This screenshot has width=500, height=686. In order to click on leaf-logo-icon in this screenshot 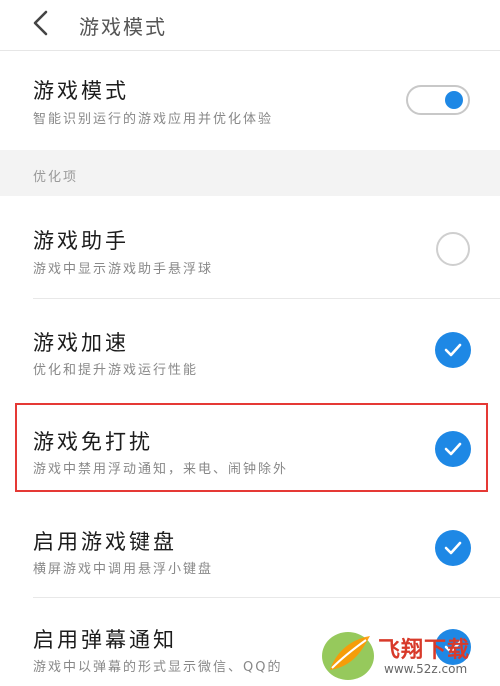, I will do `click(348, 656)`.